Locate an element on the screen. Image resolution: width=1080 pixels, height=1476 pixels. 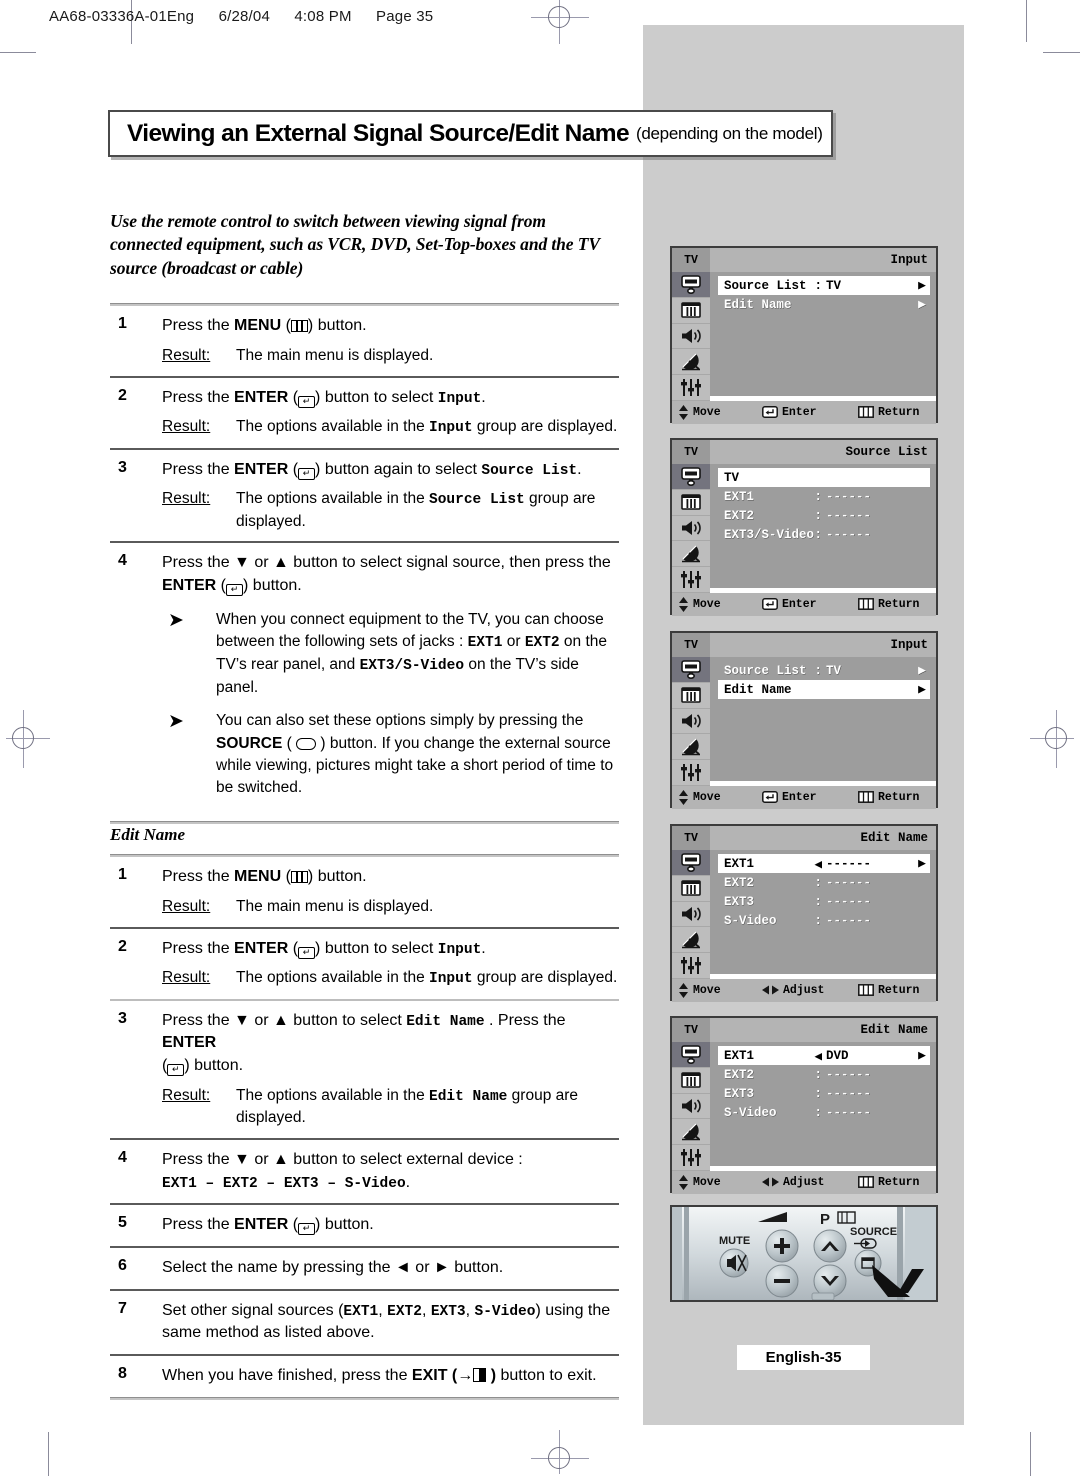
osd-menu-row: EXT3/S-Video: ------ is located at coordinates (824, 534).